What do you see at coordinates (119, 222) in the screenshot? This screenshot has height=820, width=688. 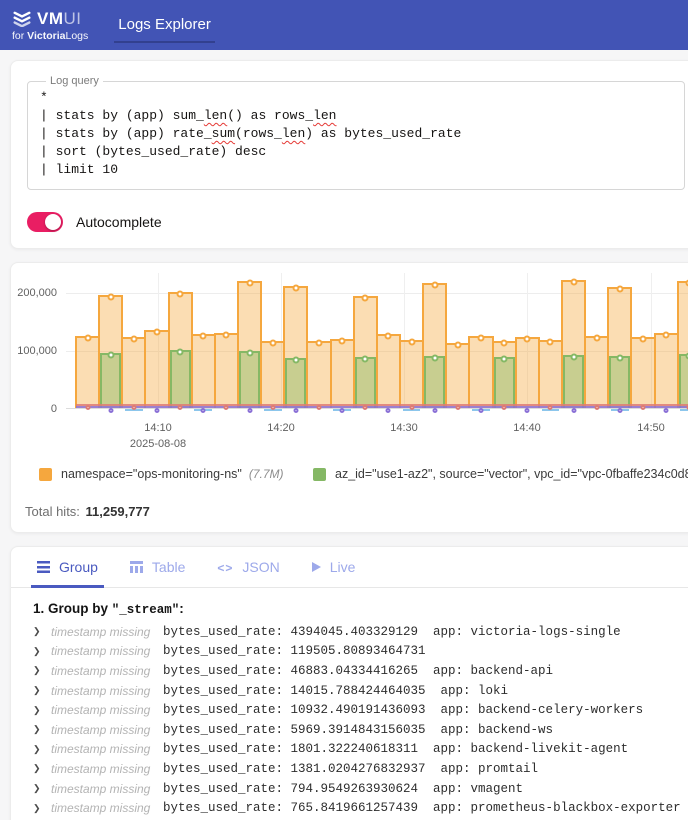 I see `autocomplete-label: Autocomplete` at bounding box center [119, 222].